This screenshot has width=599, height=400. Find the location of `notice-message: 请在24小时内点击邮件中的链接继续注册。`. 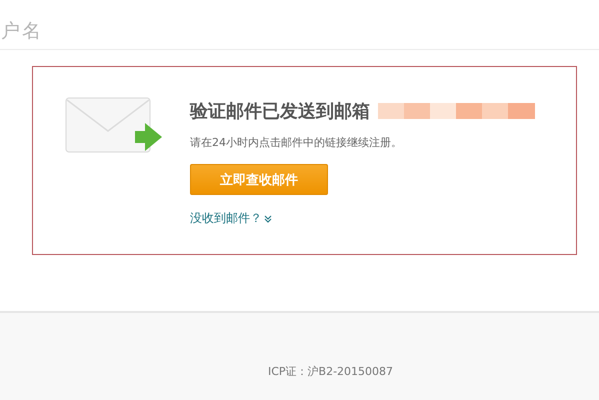

notice-message: 请在24小时内点击邮件中的链接继续注册。 is located at coordinates (296, 142).